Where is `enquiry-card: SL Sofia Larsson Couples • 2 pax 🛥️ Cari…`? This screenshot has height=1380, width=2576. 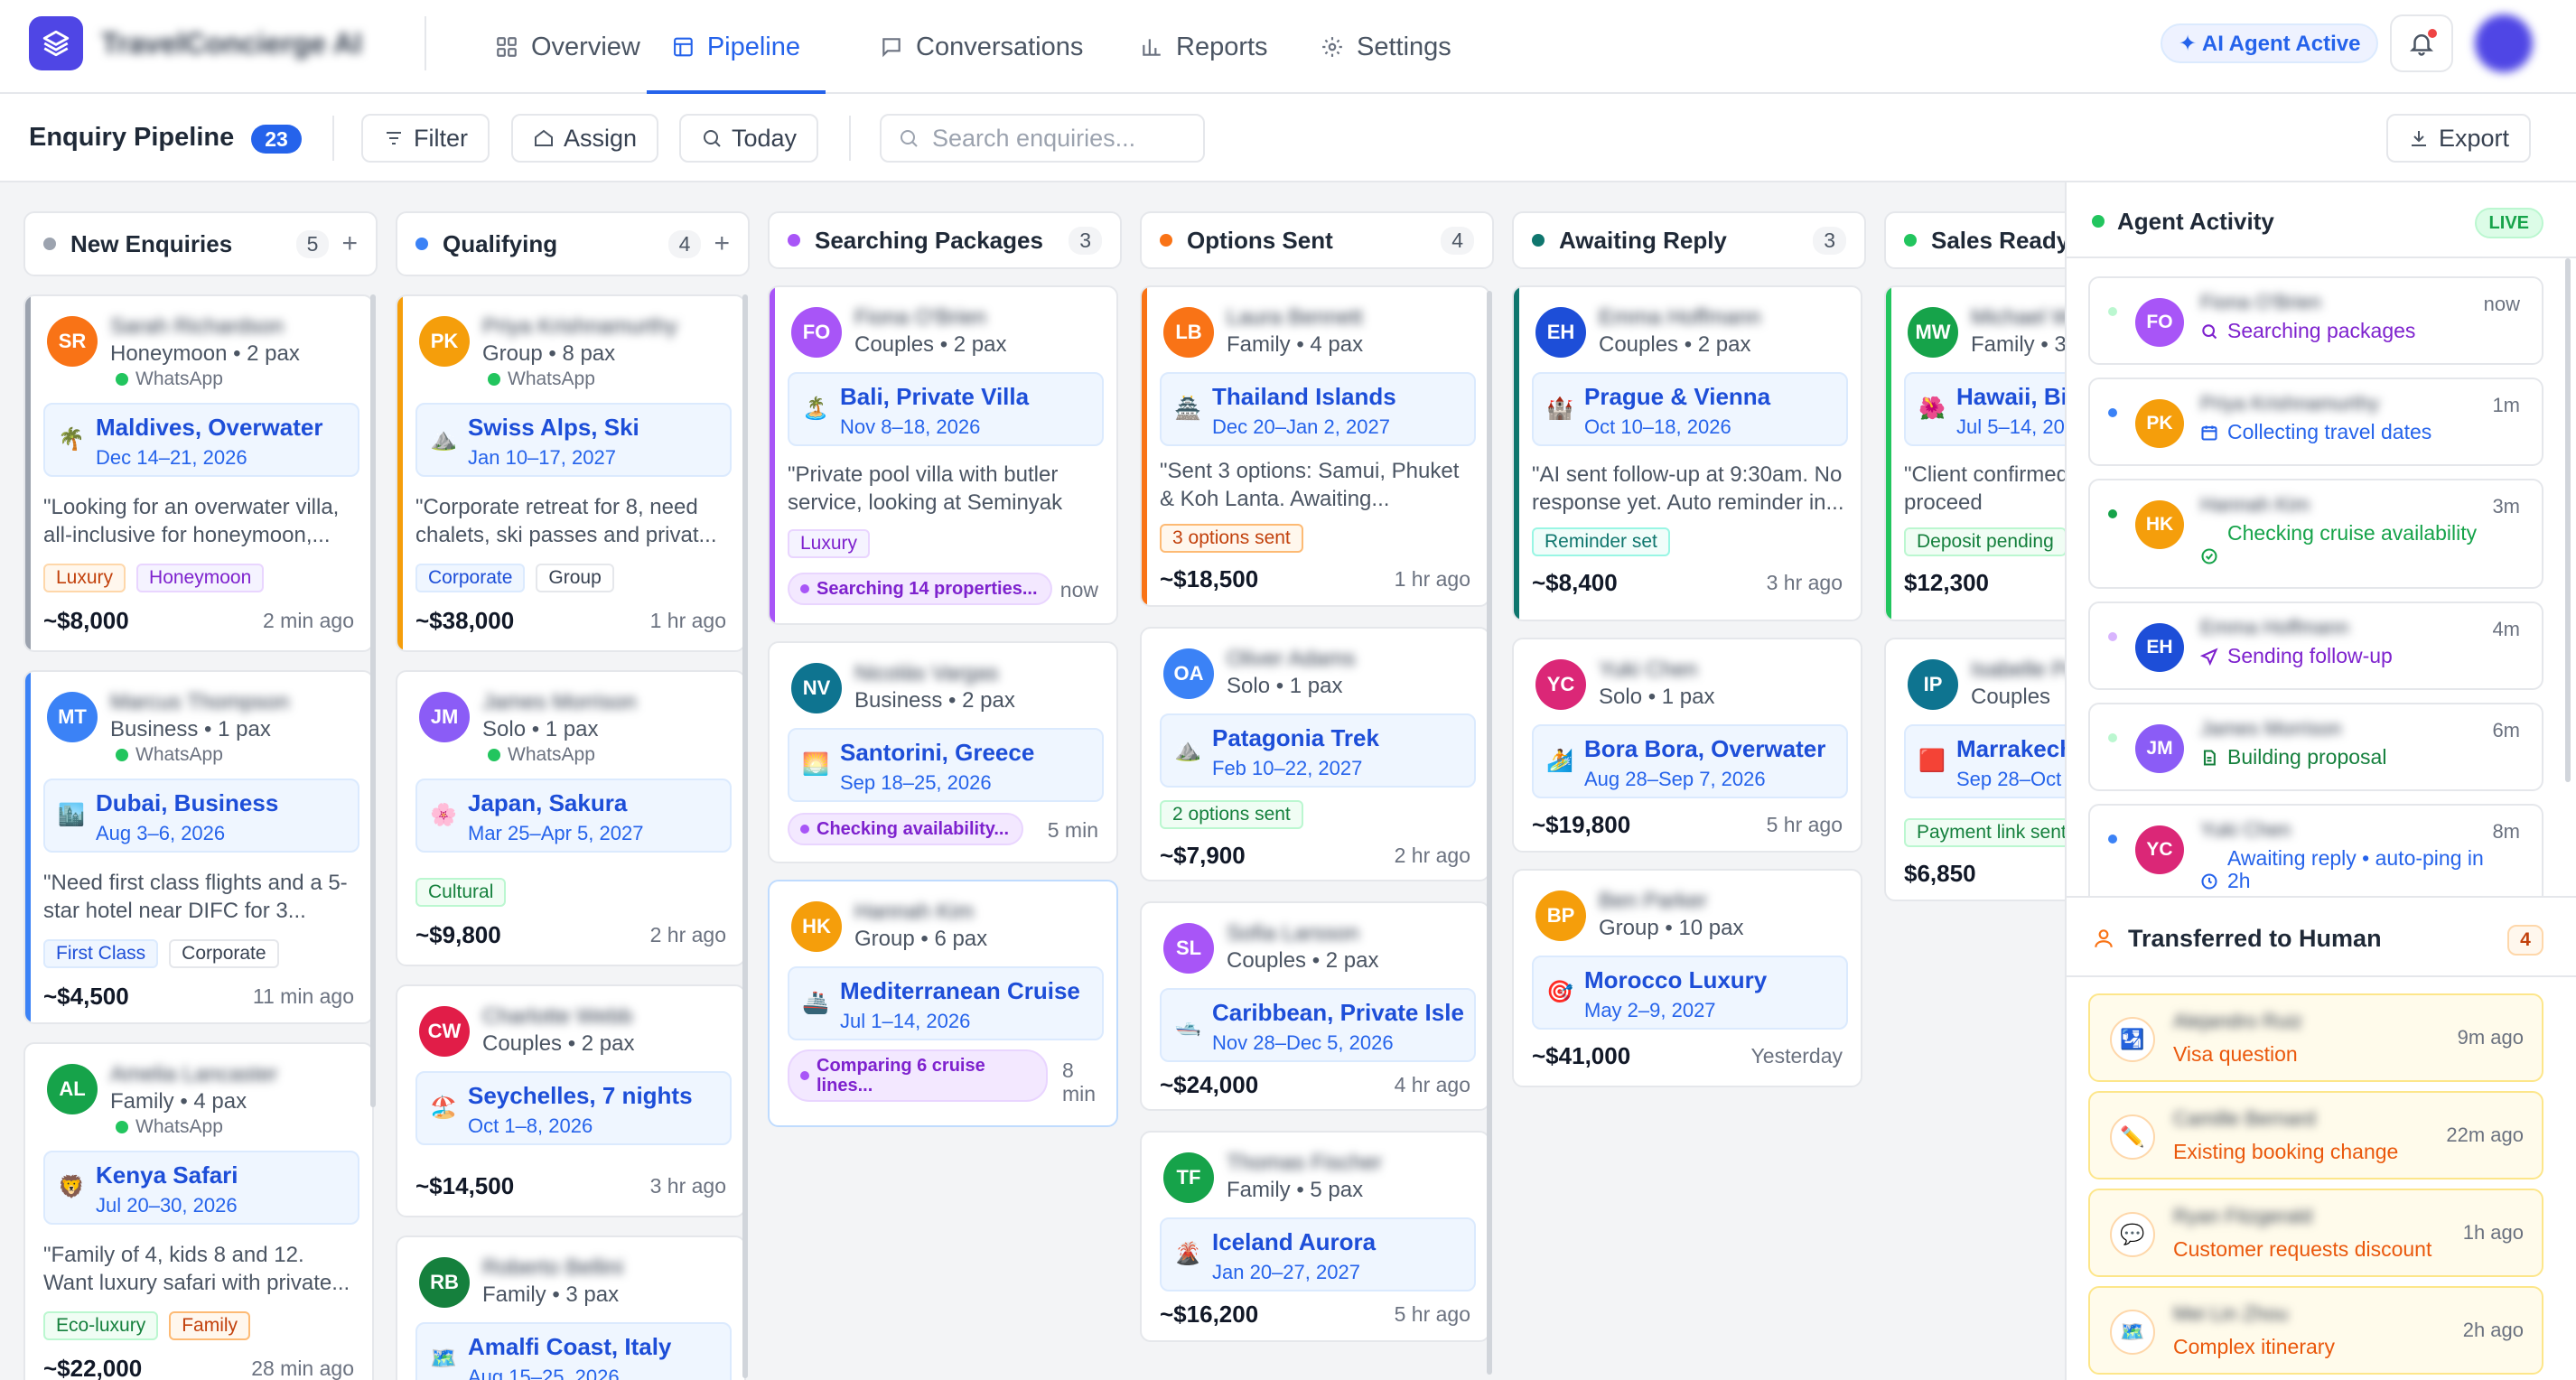
enquiry-card: SL Sofia Larsson Couples • 2 pax 🛥️ Cari… is located at coordinates (1315, 1006).